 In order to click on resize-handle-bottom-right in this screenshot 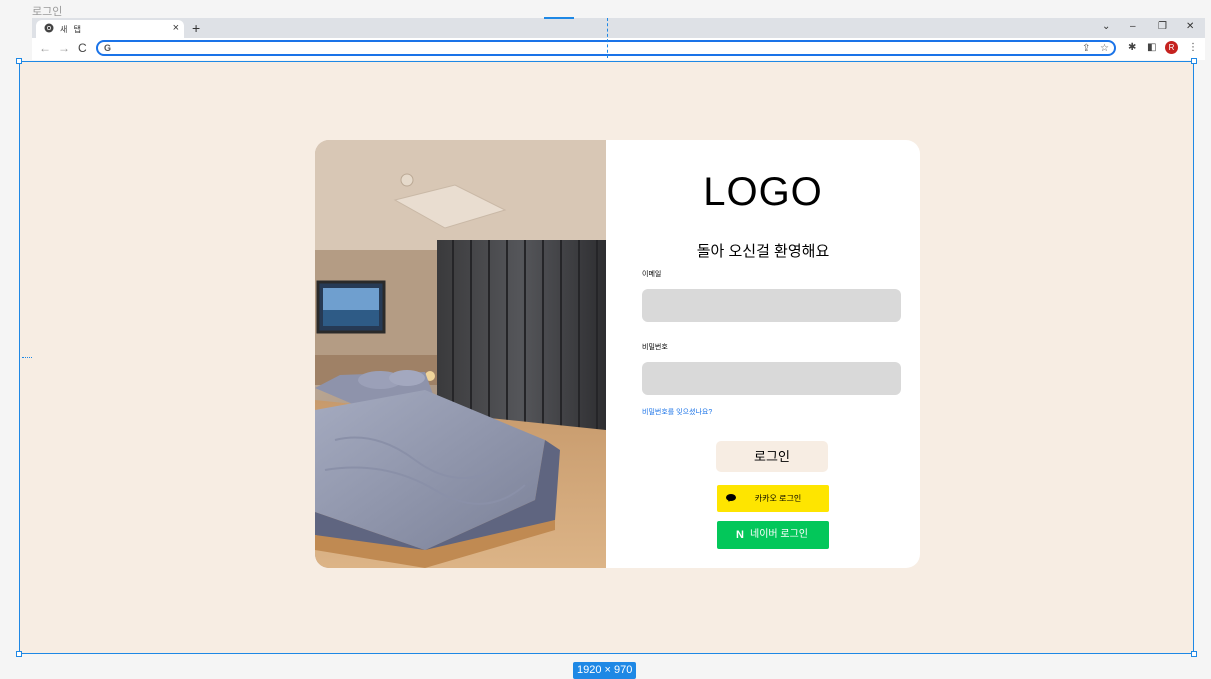, I will do `click(1194, 654)`.